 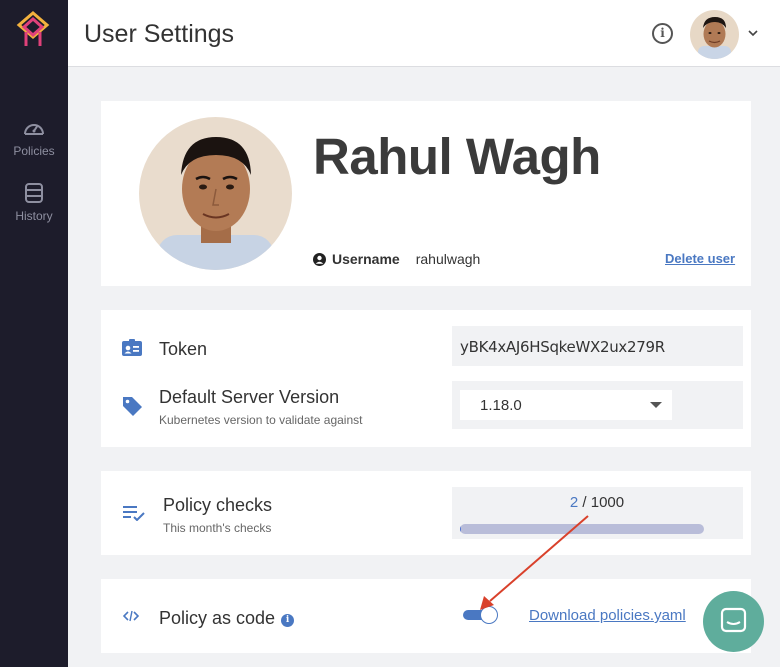 I want to click on delete-user-link: Delete user, so click(x=700, y=258).